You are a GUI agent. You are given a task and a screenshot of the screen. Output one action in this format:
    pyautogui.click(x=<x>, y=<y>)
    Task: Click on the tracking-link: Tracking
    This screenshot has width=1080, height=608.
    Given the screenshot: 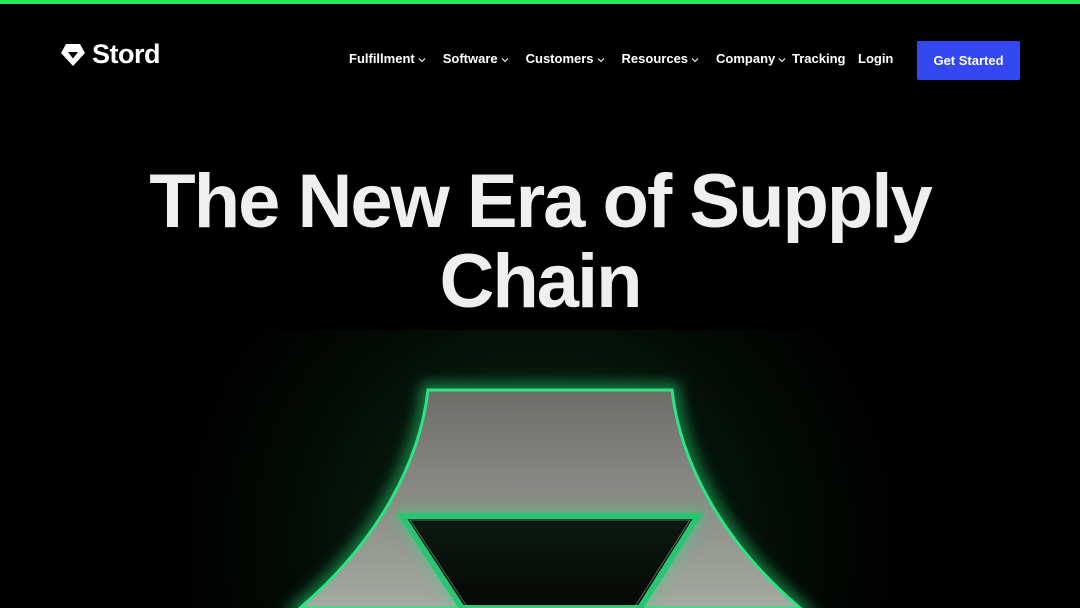 What is the action you would take?
    pyautogui.click(x=818, y=58)
    